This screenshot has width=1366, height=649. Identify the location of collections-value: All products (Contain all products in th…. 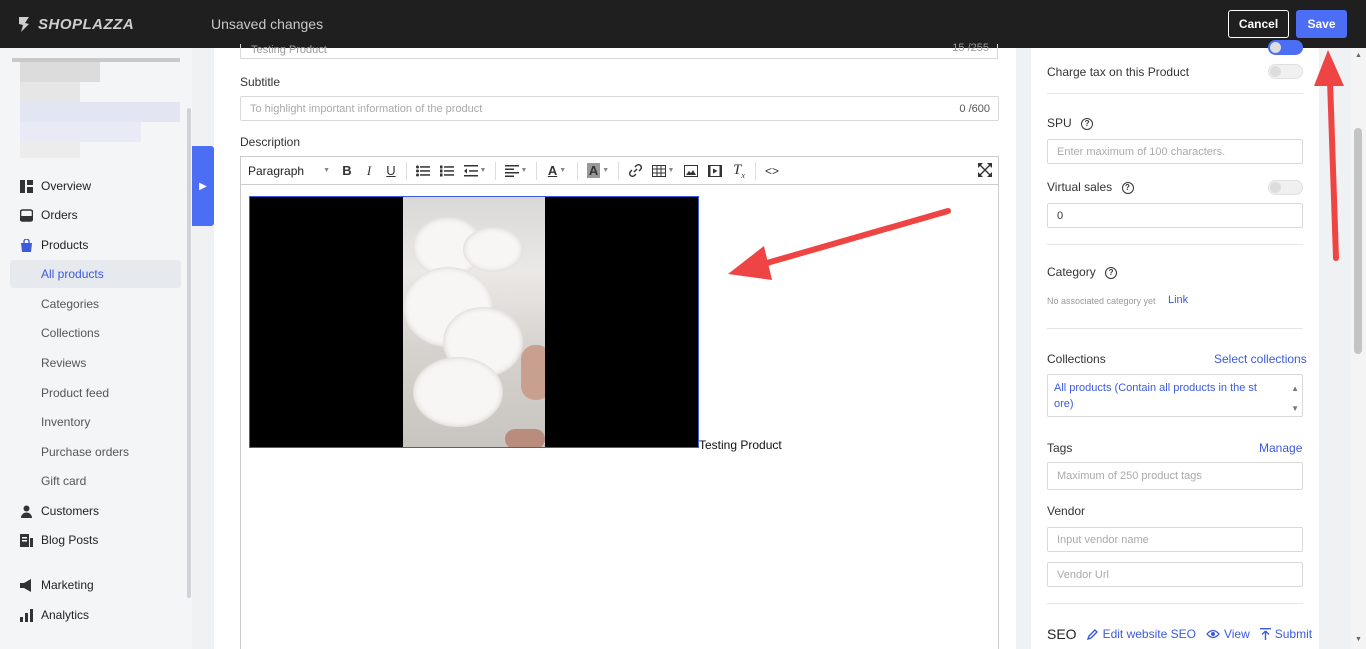
(1155, 396).